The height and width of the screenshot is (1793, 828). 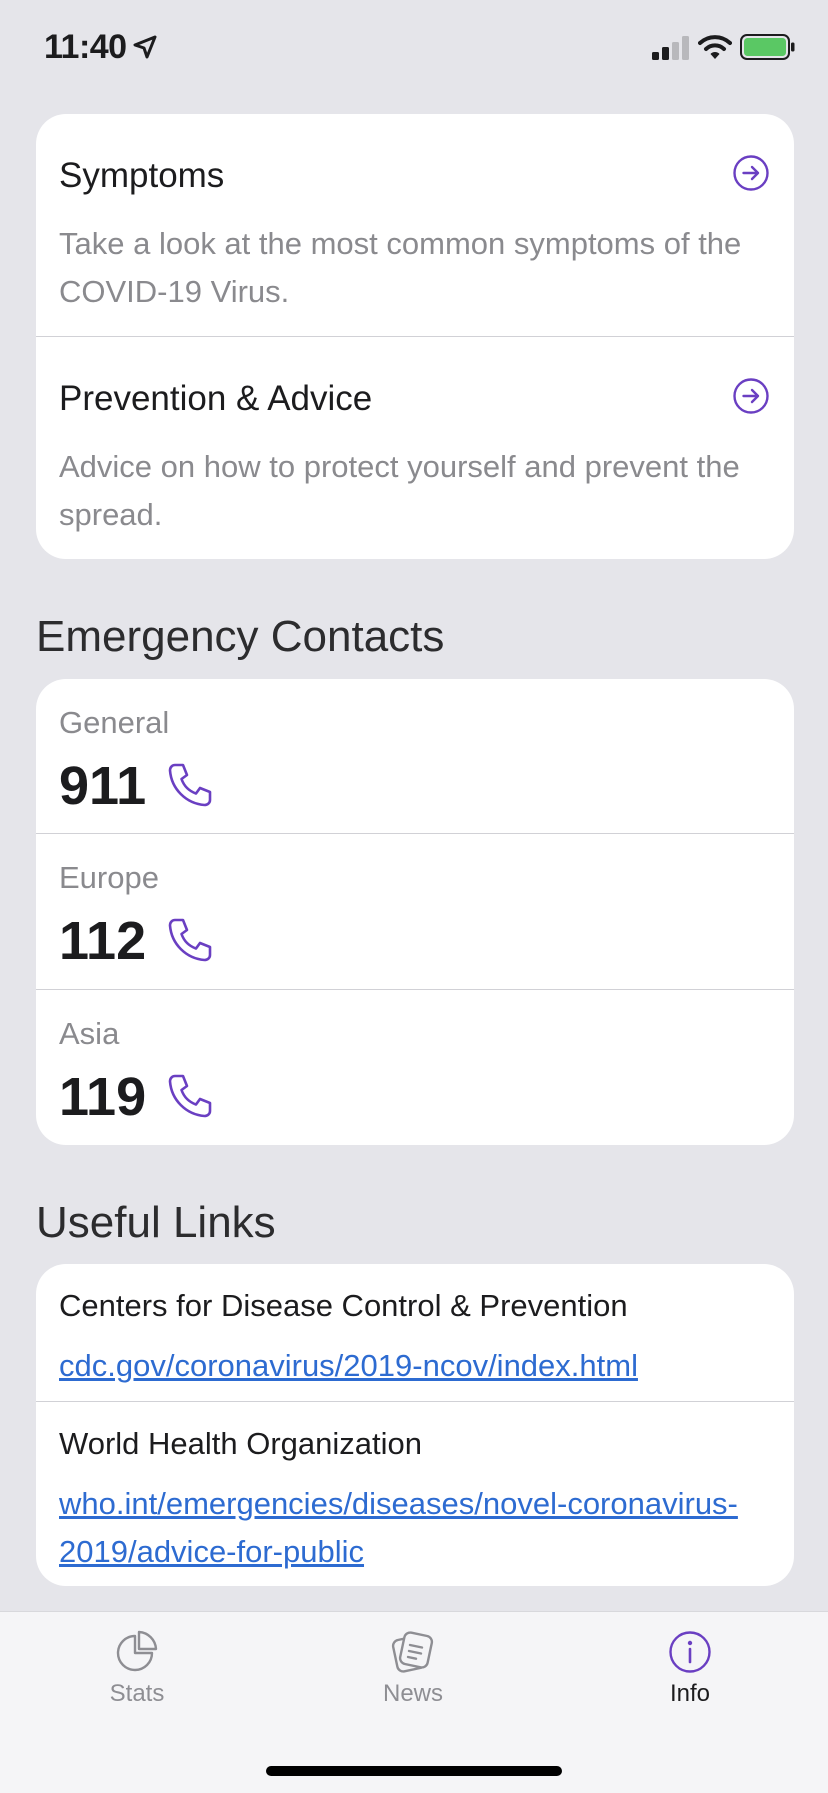 I want to click on useful-links-heading: Useful Links, so click(x=156, y=1222).